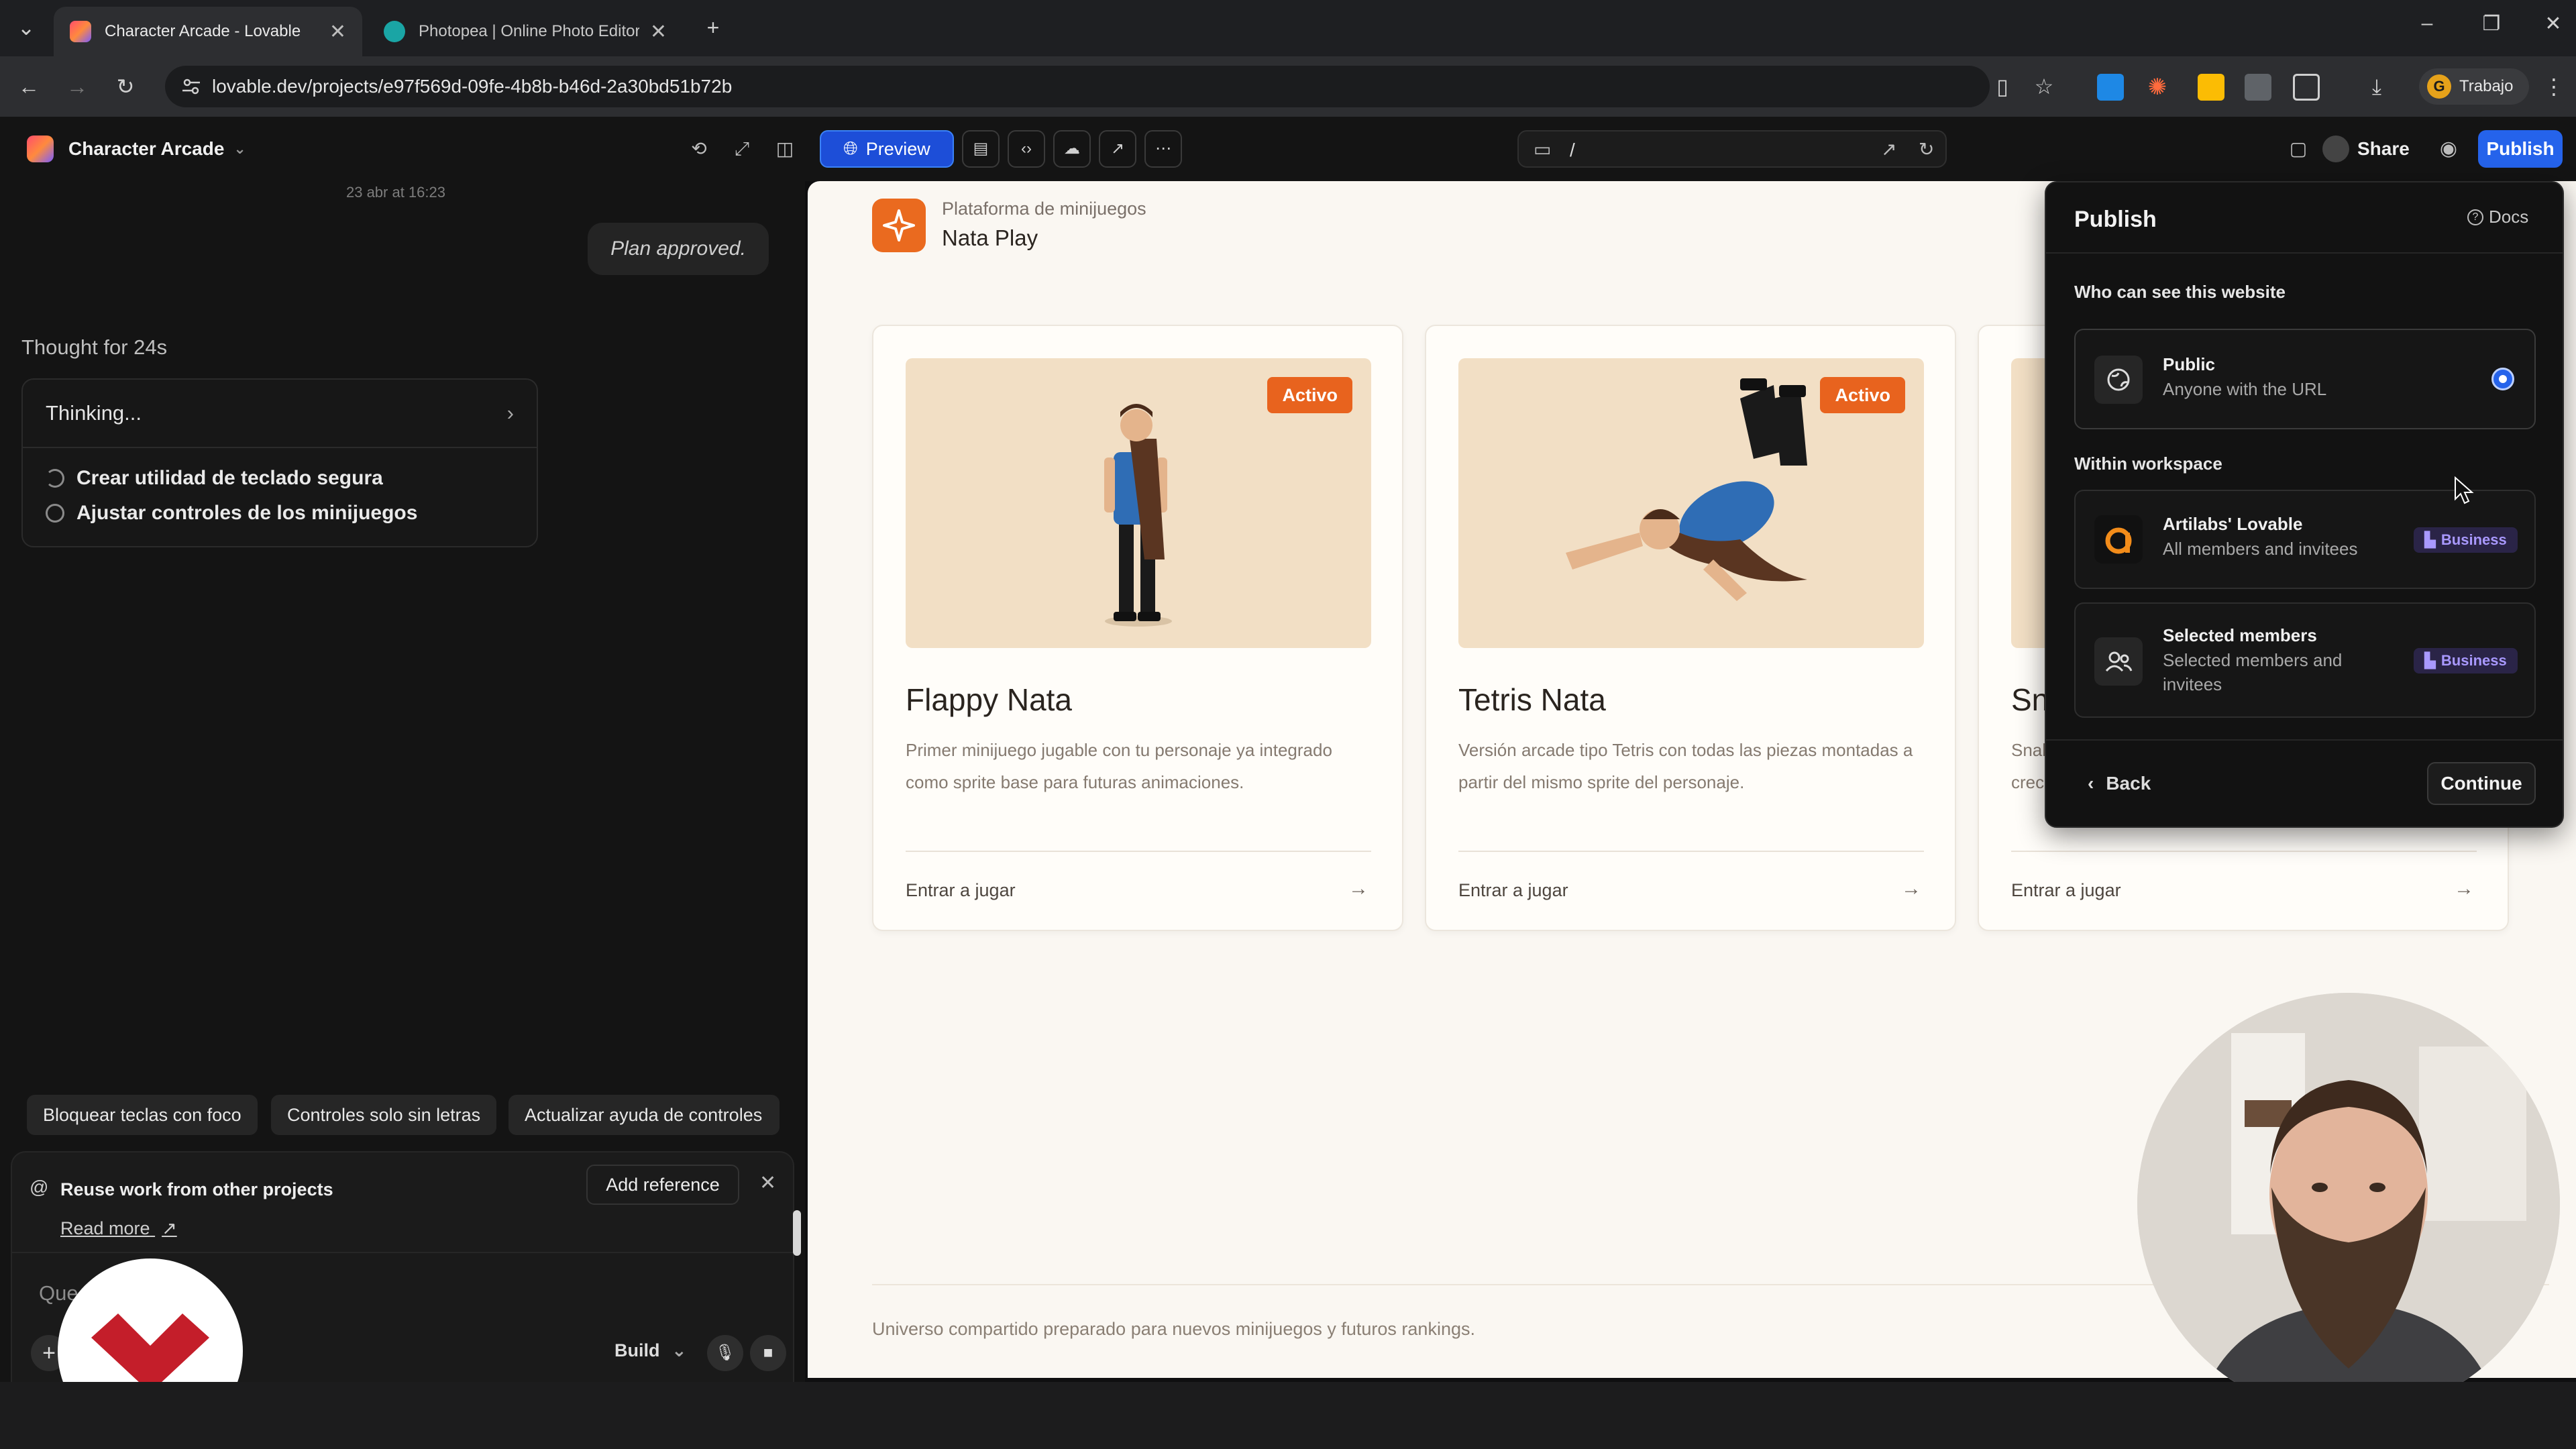 The height and width of the screenshot is (1449, 2576). Describe the element at coordinates (1117, 149) in the screenshot. I see `analytics-icon: ↗` at that location.